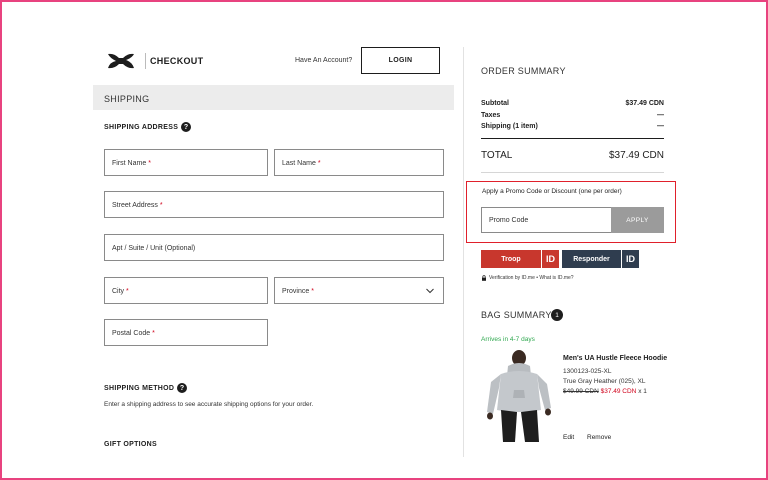 The width and height of the screenshot is (768, 480). Describe the element at coordinates (127, 99) in the screenshot. I see `shipping-section-label: SHIPPING` at that location.